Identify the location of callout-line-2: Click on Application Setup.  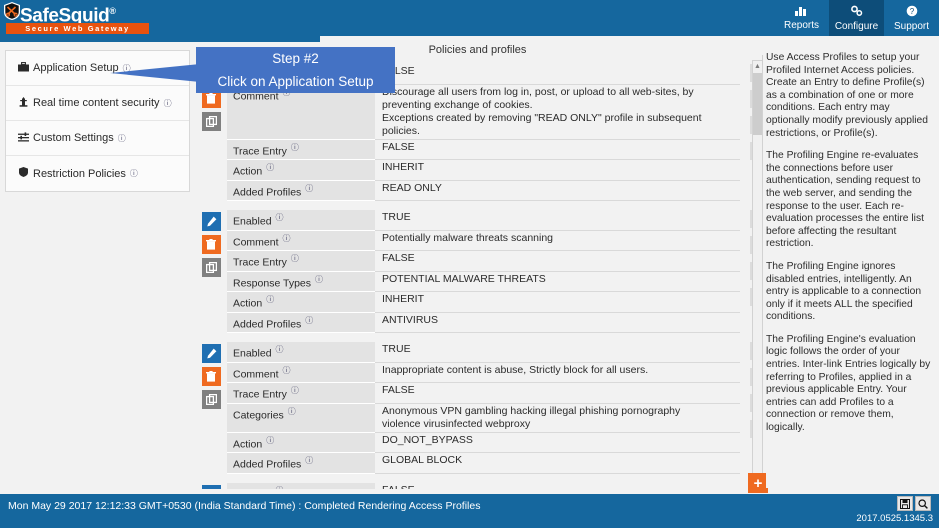
(295, 81).